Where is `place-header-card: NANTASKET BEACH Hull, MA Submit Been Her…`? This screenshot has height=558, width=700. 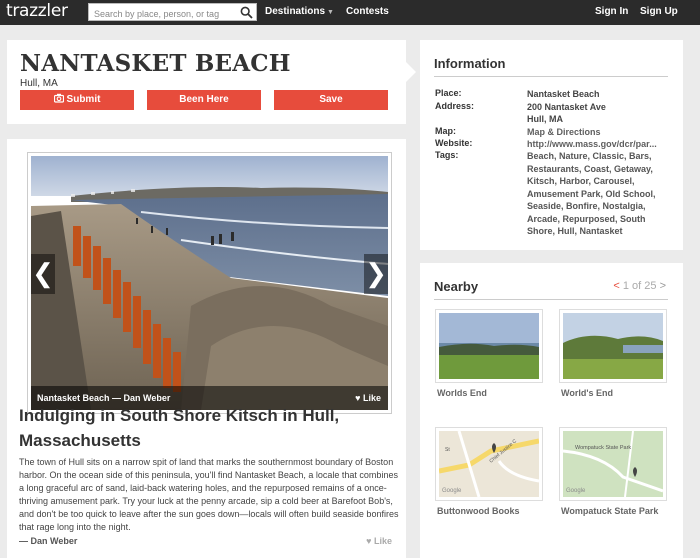
place-header-card: NANTASKET BEACH Hull, MA Submit Been Her… is located at coordinates (211, 82).